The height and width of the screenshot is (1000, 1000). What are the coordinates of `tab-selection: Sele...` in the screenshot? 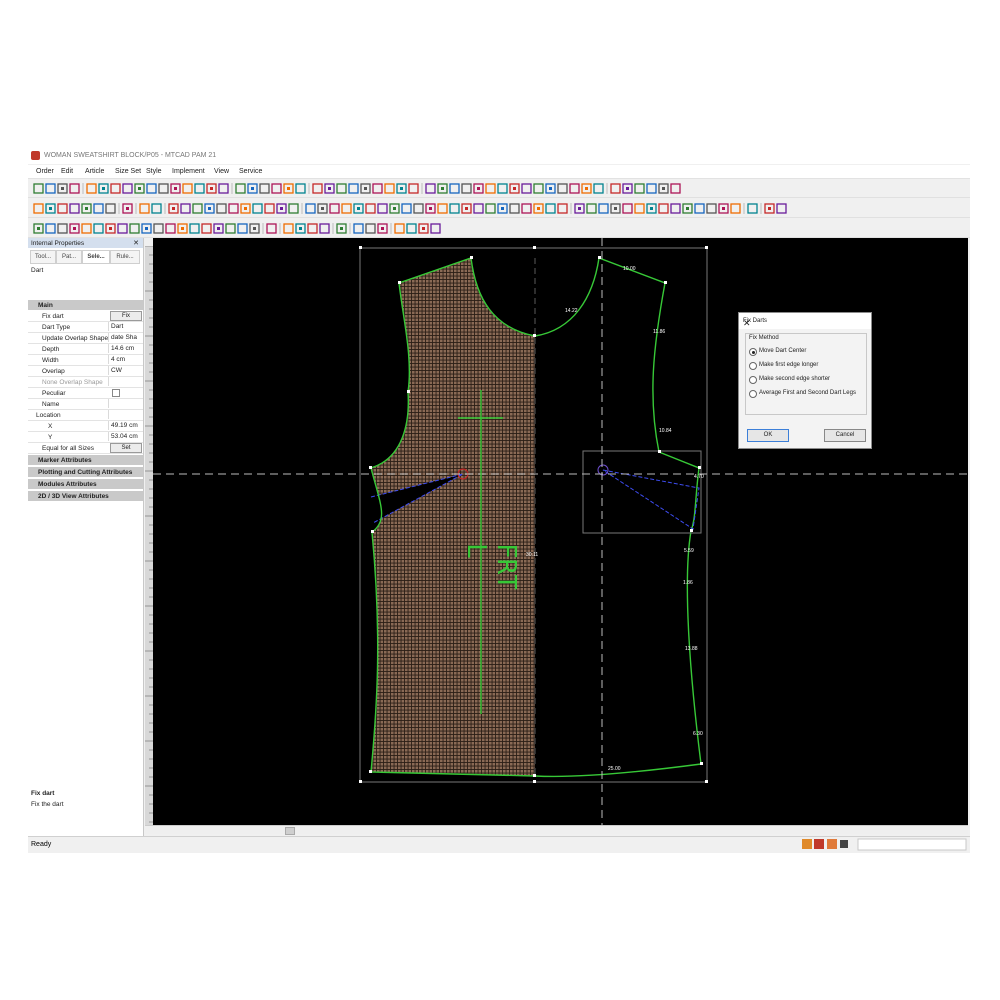 It's located at (96, 257).